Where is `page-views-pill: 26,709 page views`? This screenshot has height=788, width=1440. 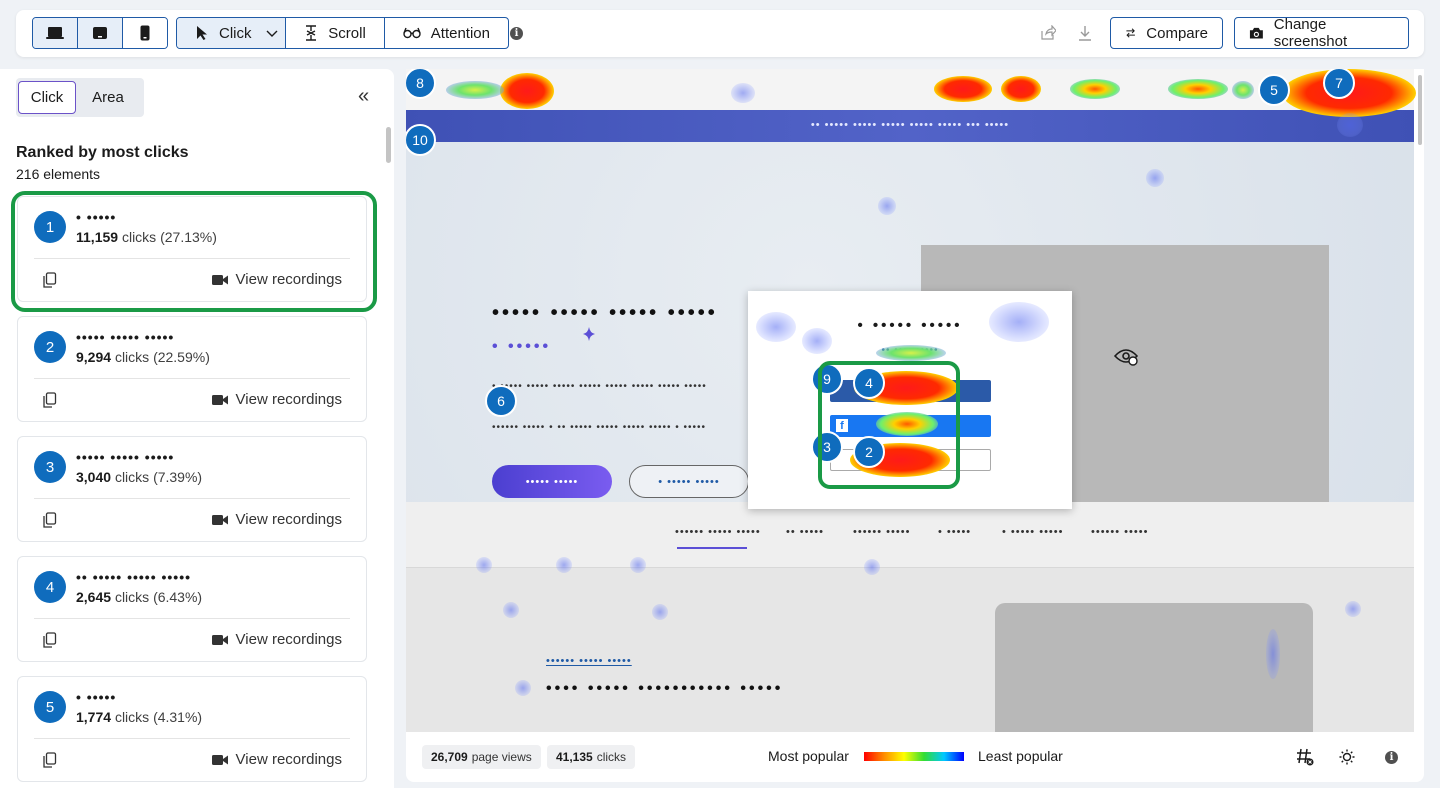
page-views-pill: 26,709 page views is located at coordinates (481, 757).